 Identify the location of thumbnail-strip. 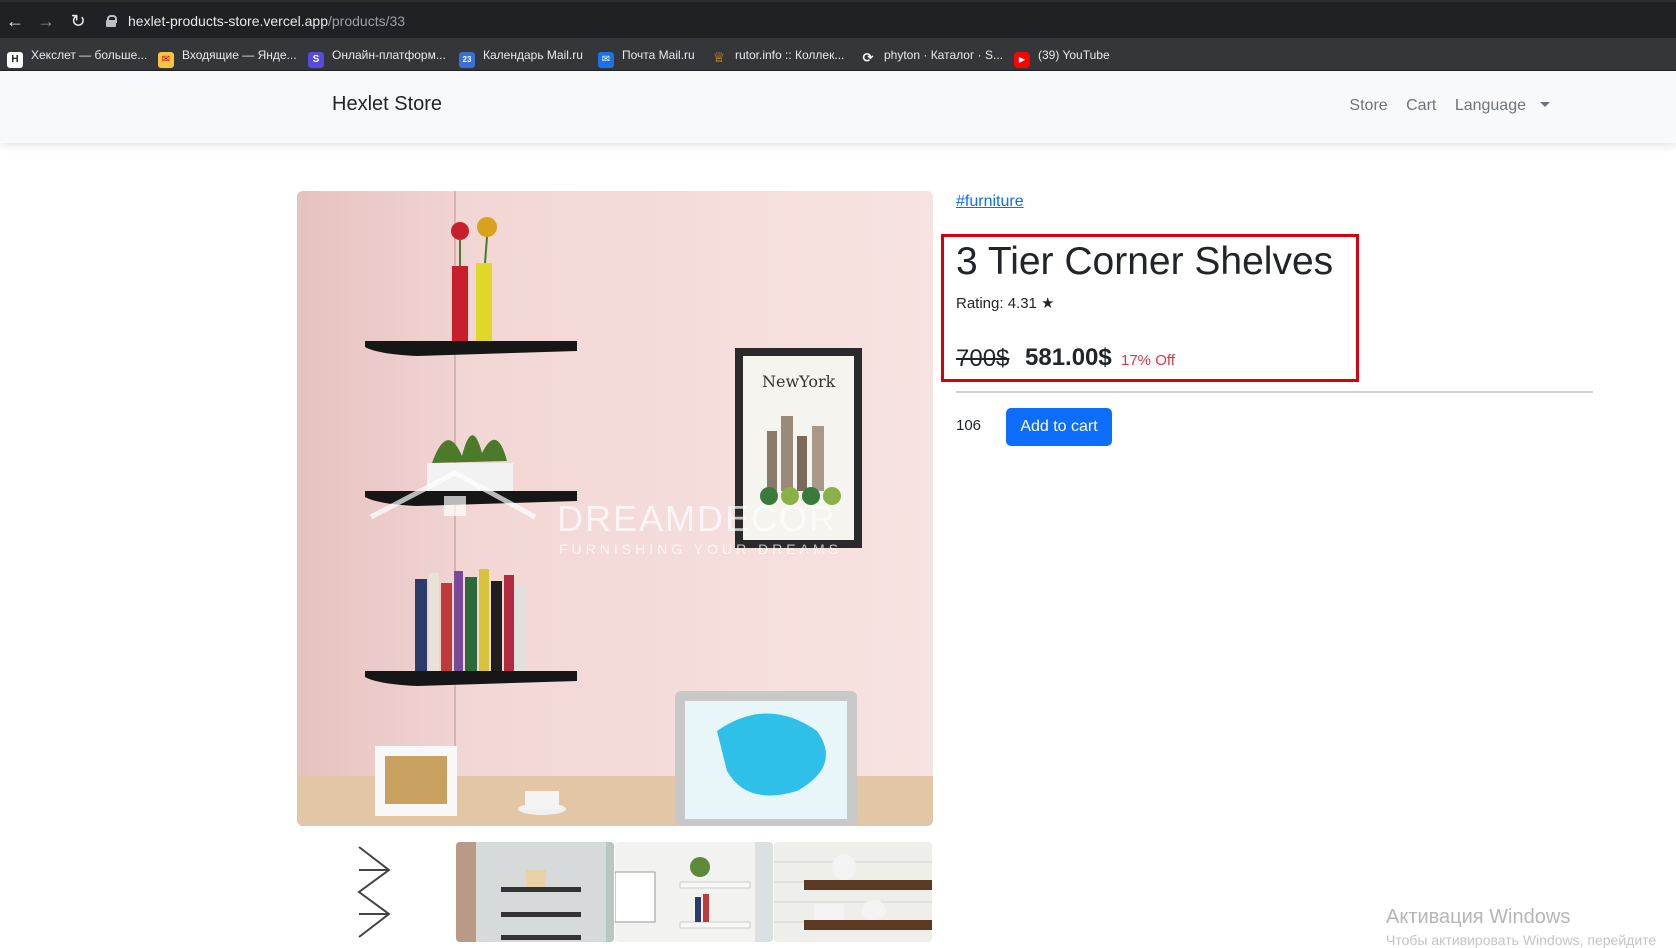
(615, 892).